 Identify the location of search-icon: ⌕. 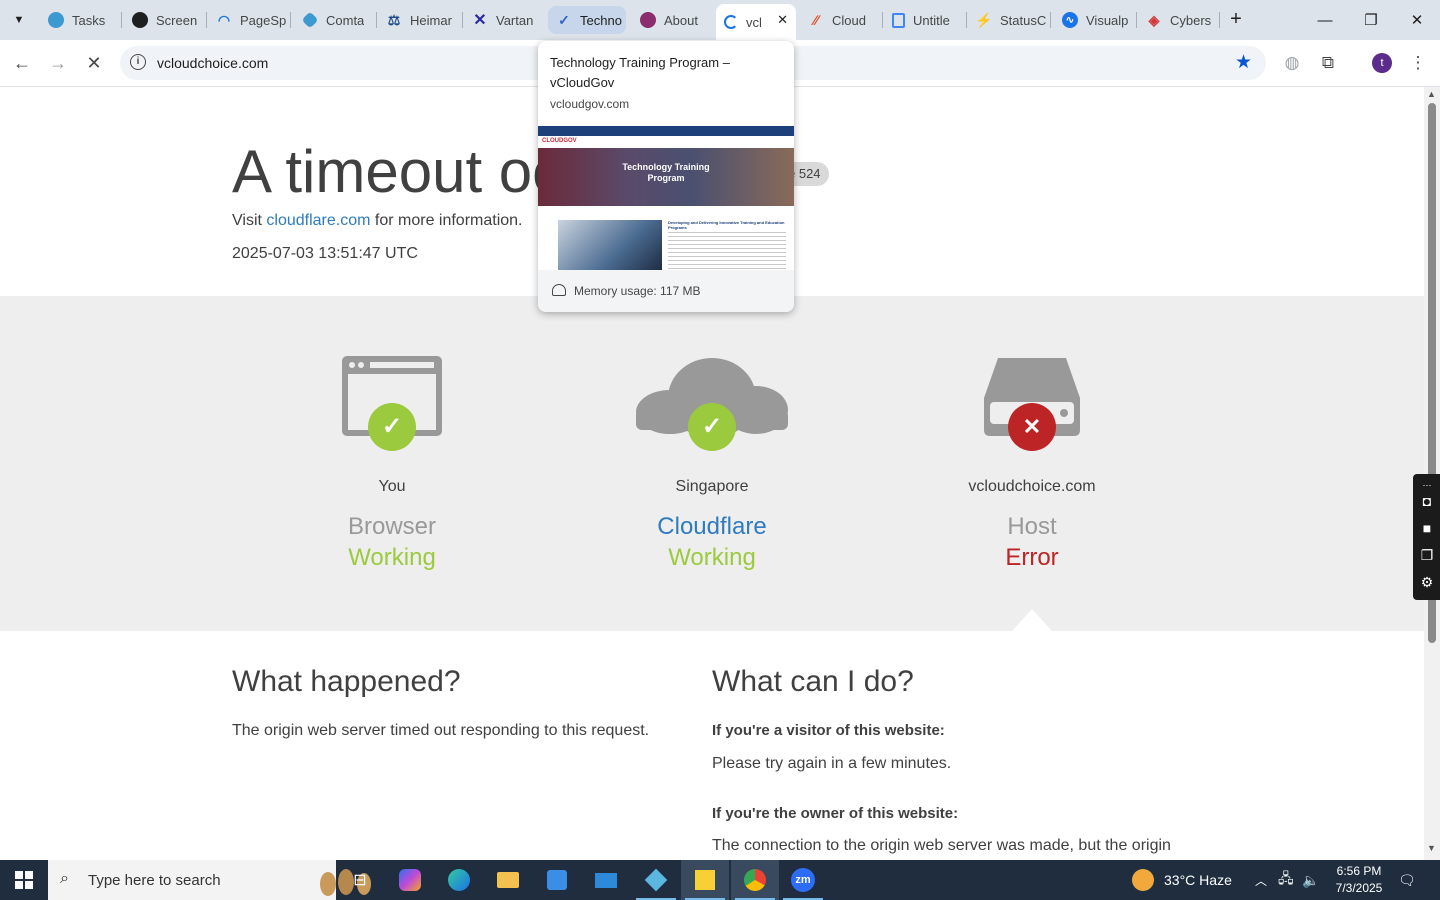
(64, 878).